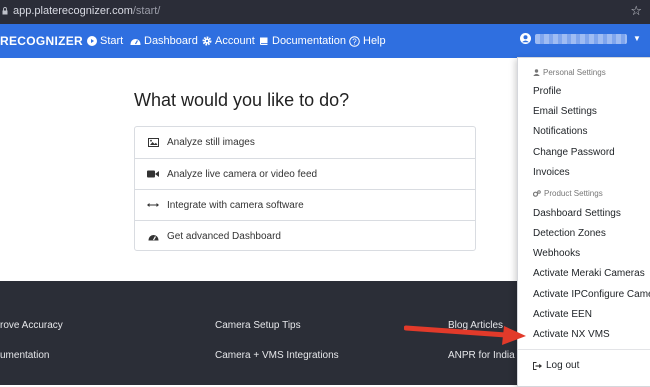  Describe the element at coordinates (584, 349) in the screenshot. I see `menu-divider` at that location.